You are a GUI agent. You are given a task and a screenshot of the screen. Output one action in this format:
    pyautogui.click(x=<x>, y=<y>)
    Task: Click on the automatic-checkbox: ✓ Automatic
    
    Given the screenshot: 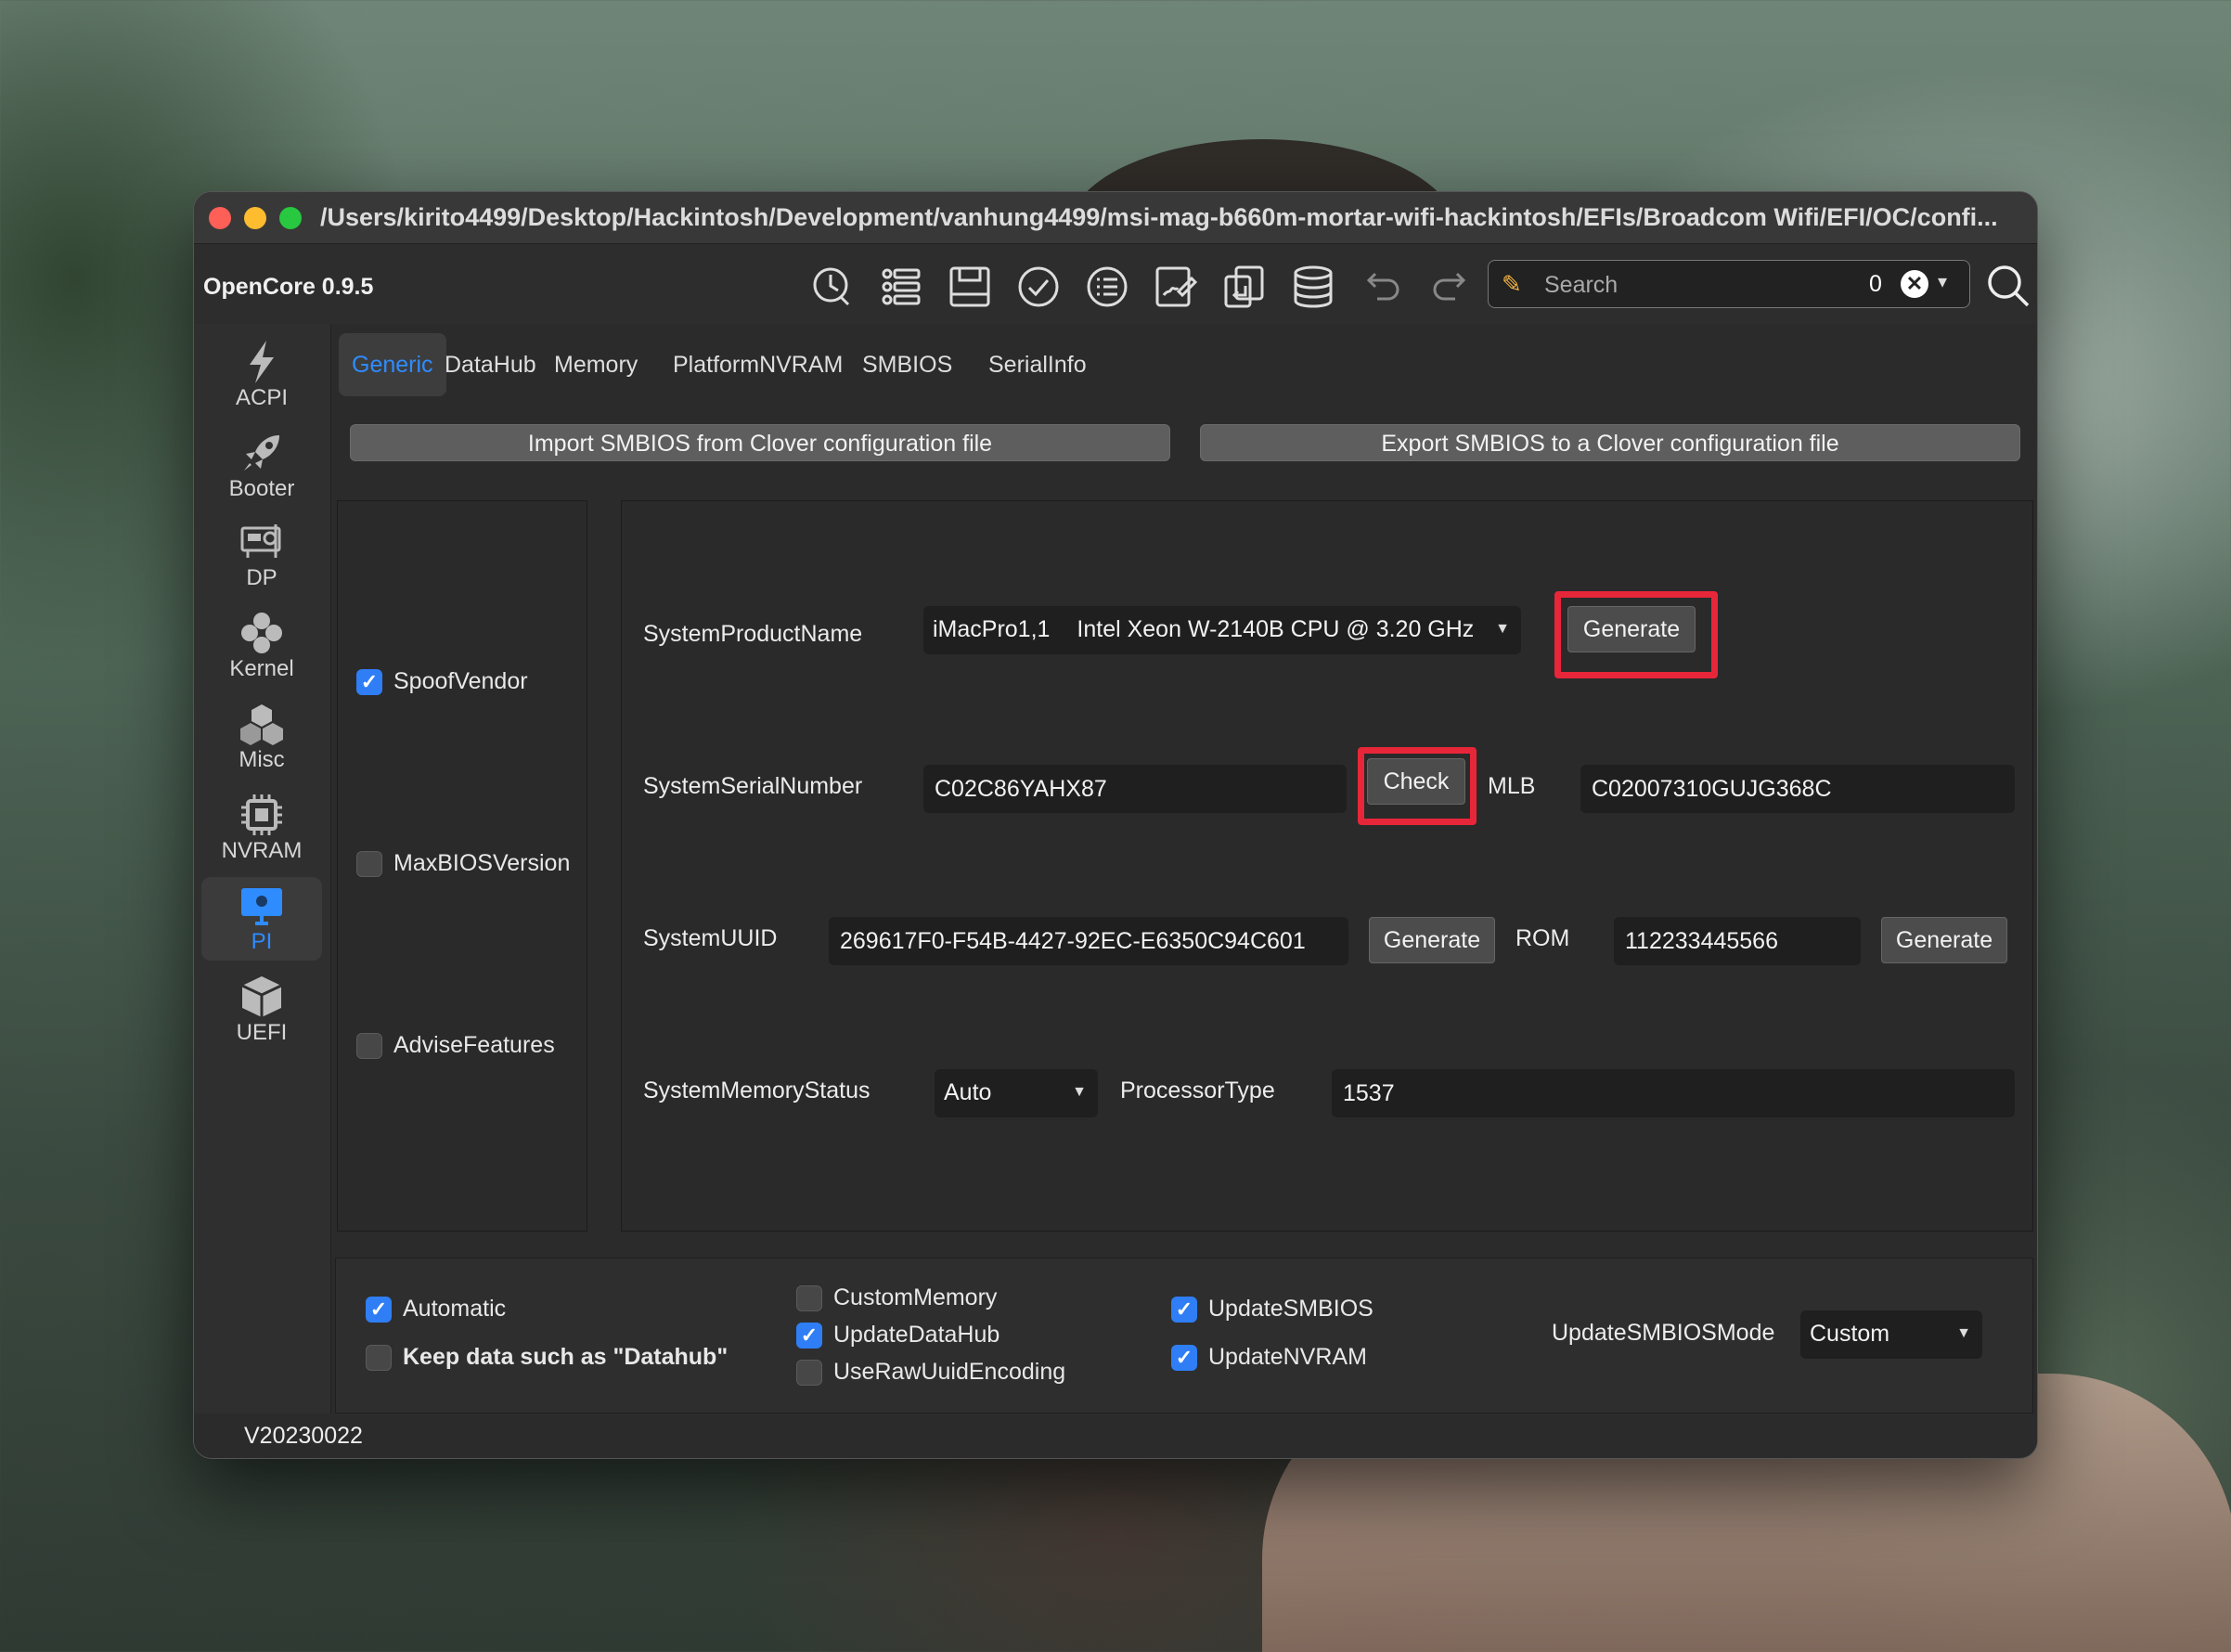 What is the action you would take?
    pyautogui.click(x=436, y=1309)
    